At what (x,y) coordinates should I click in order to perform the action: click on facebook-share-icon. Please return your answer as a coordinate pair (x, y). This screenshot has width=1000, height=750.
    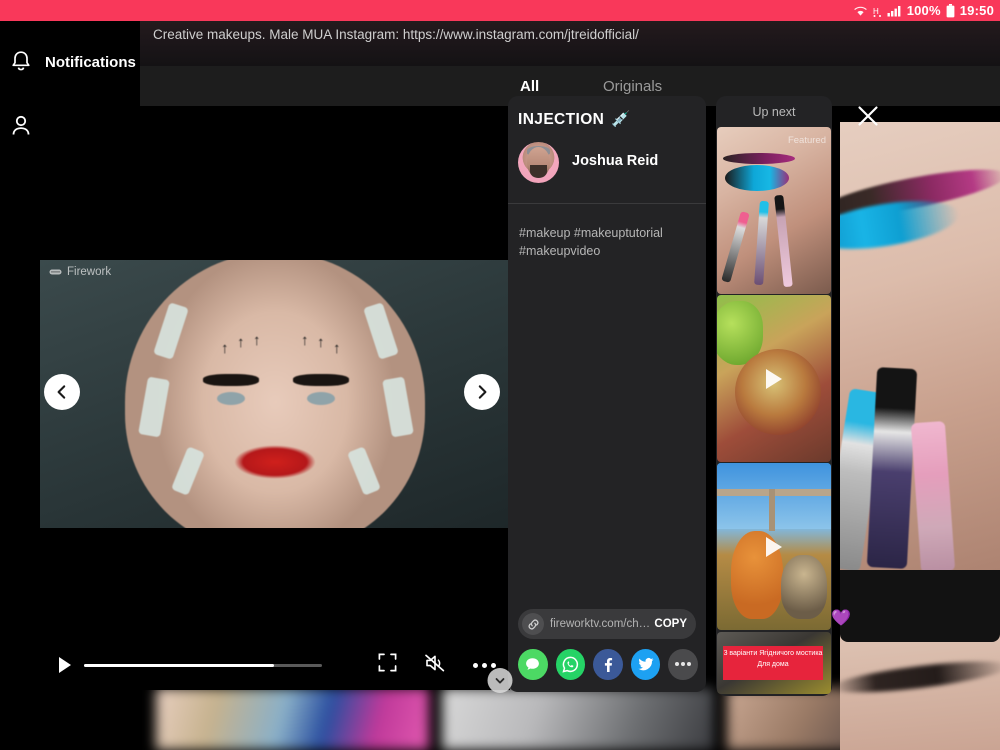
    Looking at the image, I should click on (609, 664).